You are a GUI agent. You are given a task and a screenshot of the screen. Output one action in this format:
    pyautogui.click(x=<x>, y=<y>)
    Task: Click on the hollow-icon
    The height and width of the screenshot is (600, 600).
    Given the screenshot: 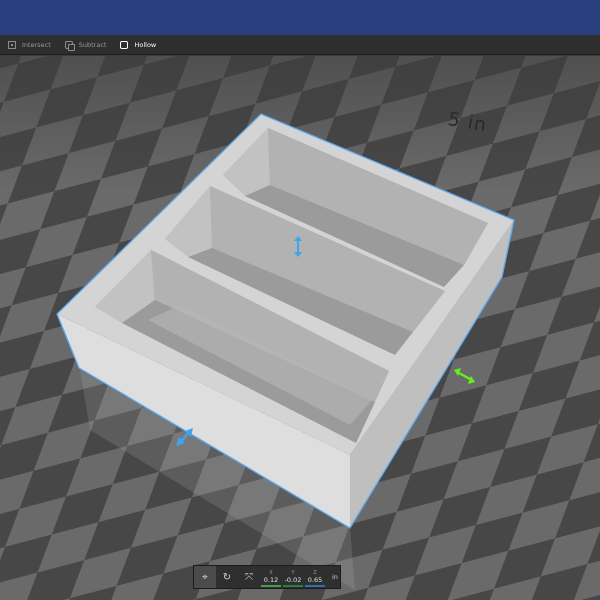 What is the action you would take?
    pyautogui.click(x=124, y=44)
    